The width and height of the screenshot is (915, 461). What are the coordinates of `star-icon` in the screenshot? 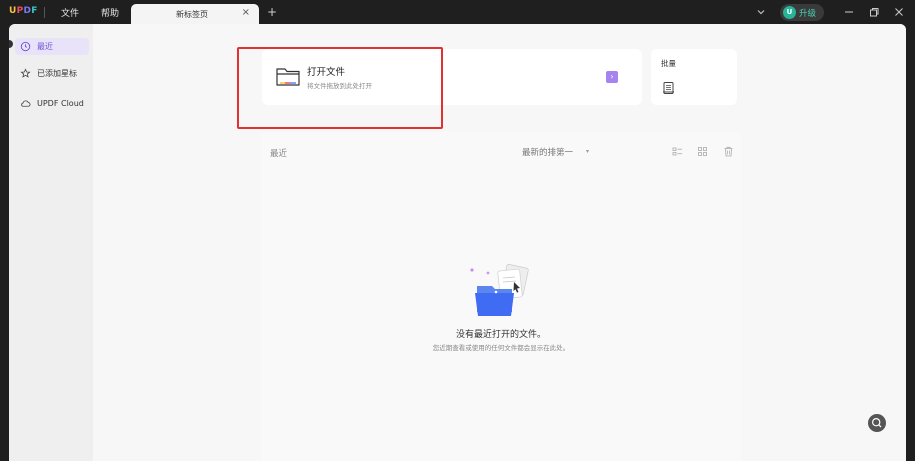 It's located at (25, 73).